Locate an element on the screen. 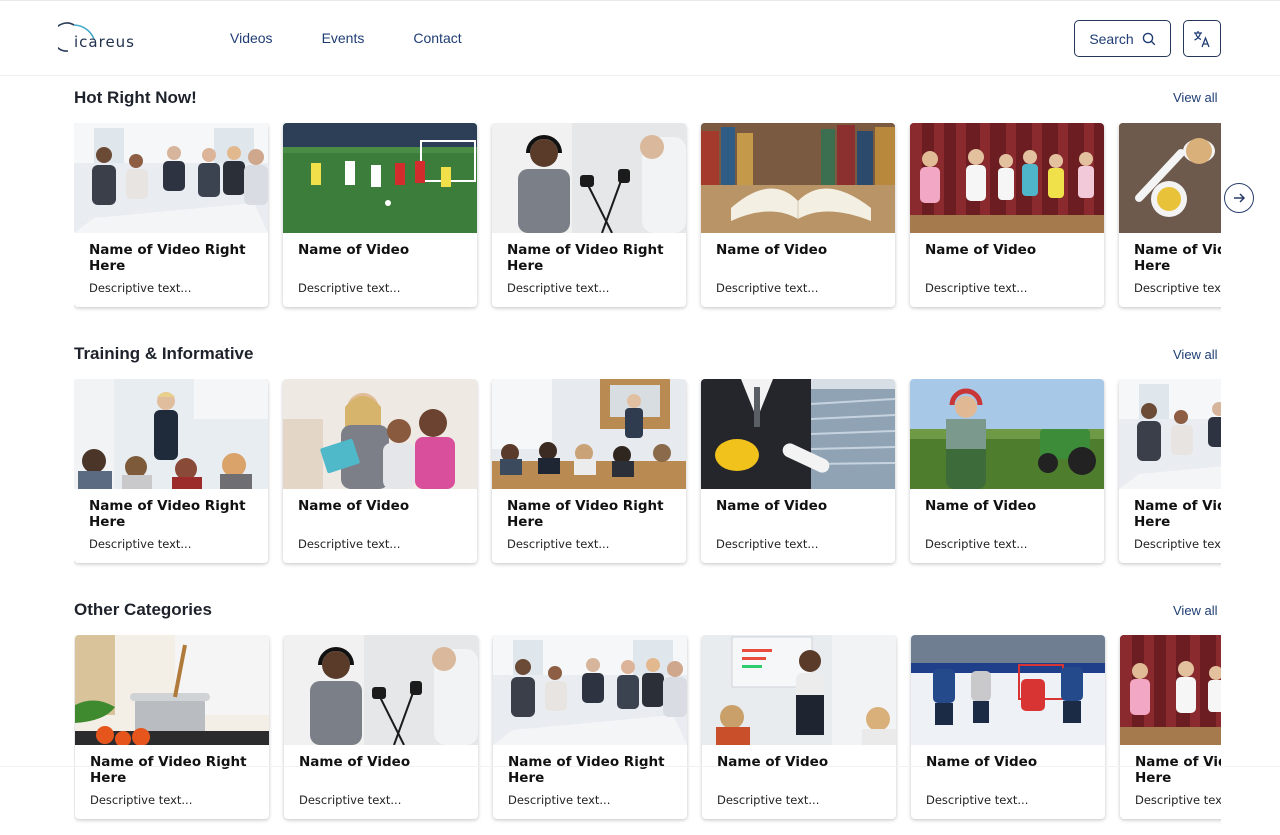 This screenshot has width=1280, height=835. search-button-label: Search is located at coordinates (1111, 38).